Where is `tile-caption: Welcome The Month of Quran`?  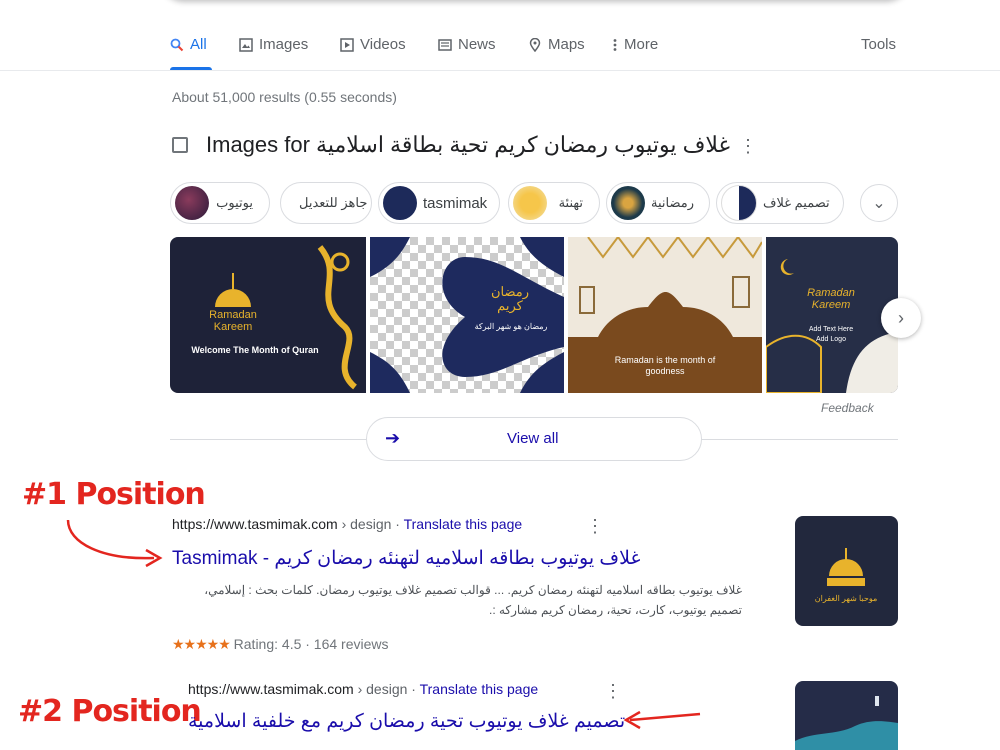 tile-caption: Welcome The Month of Quran is located at coordinates (255, 350).